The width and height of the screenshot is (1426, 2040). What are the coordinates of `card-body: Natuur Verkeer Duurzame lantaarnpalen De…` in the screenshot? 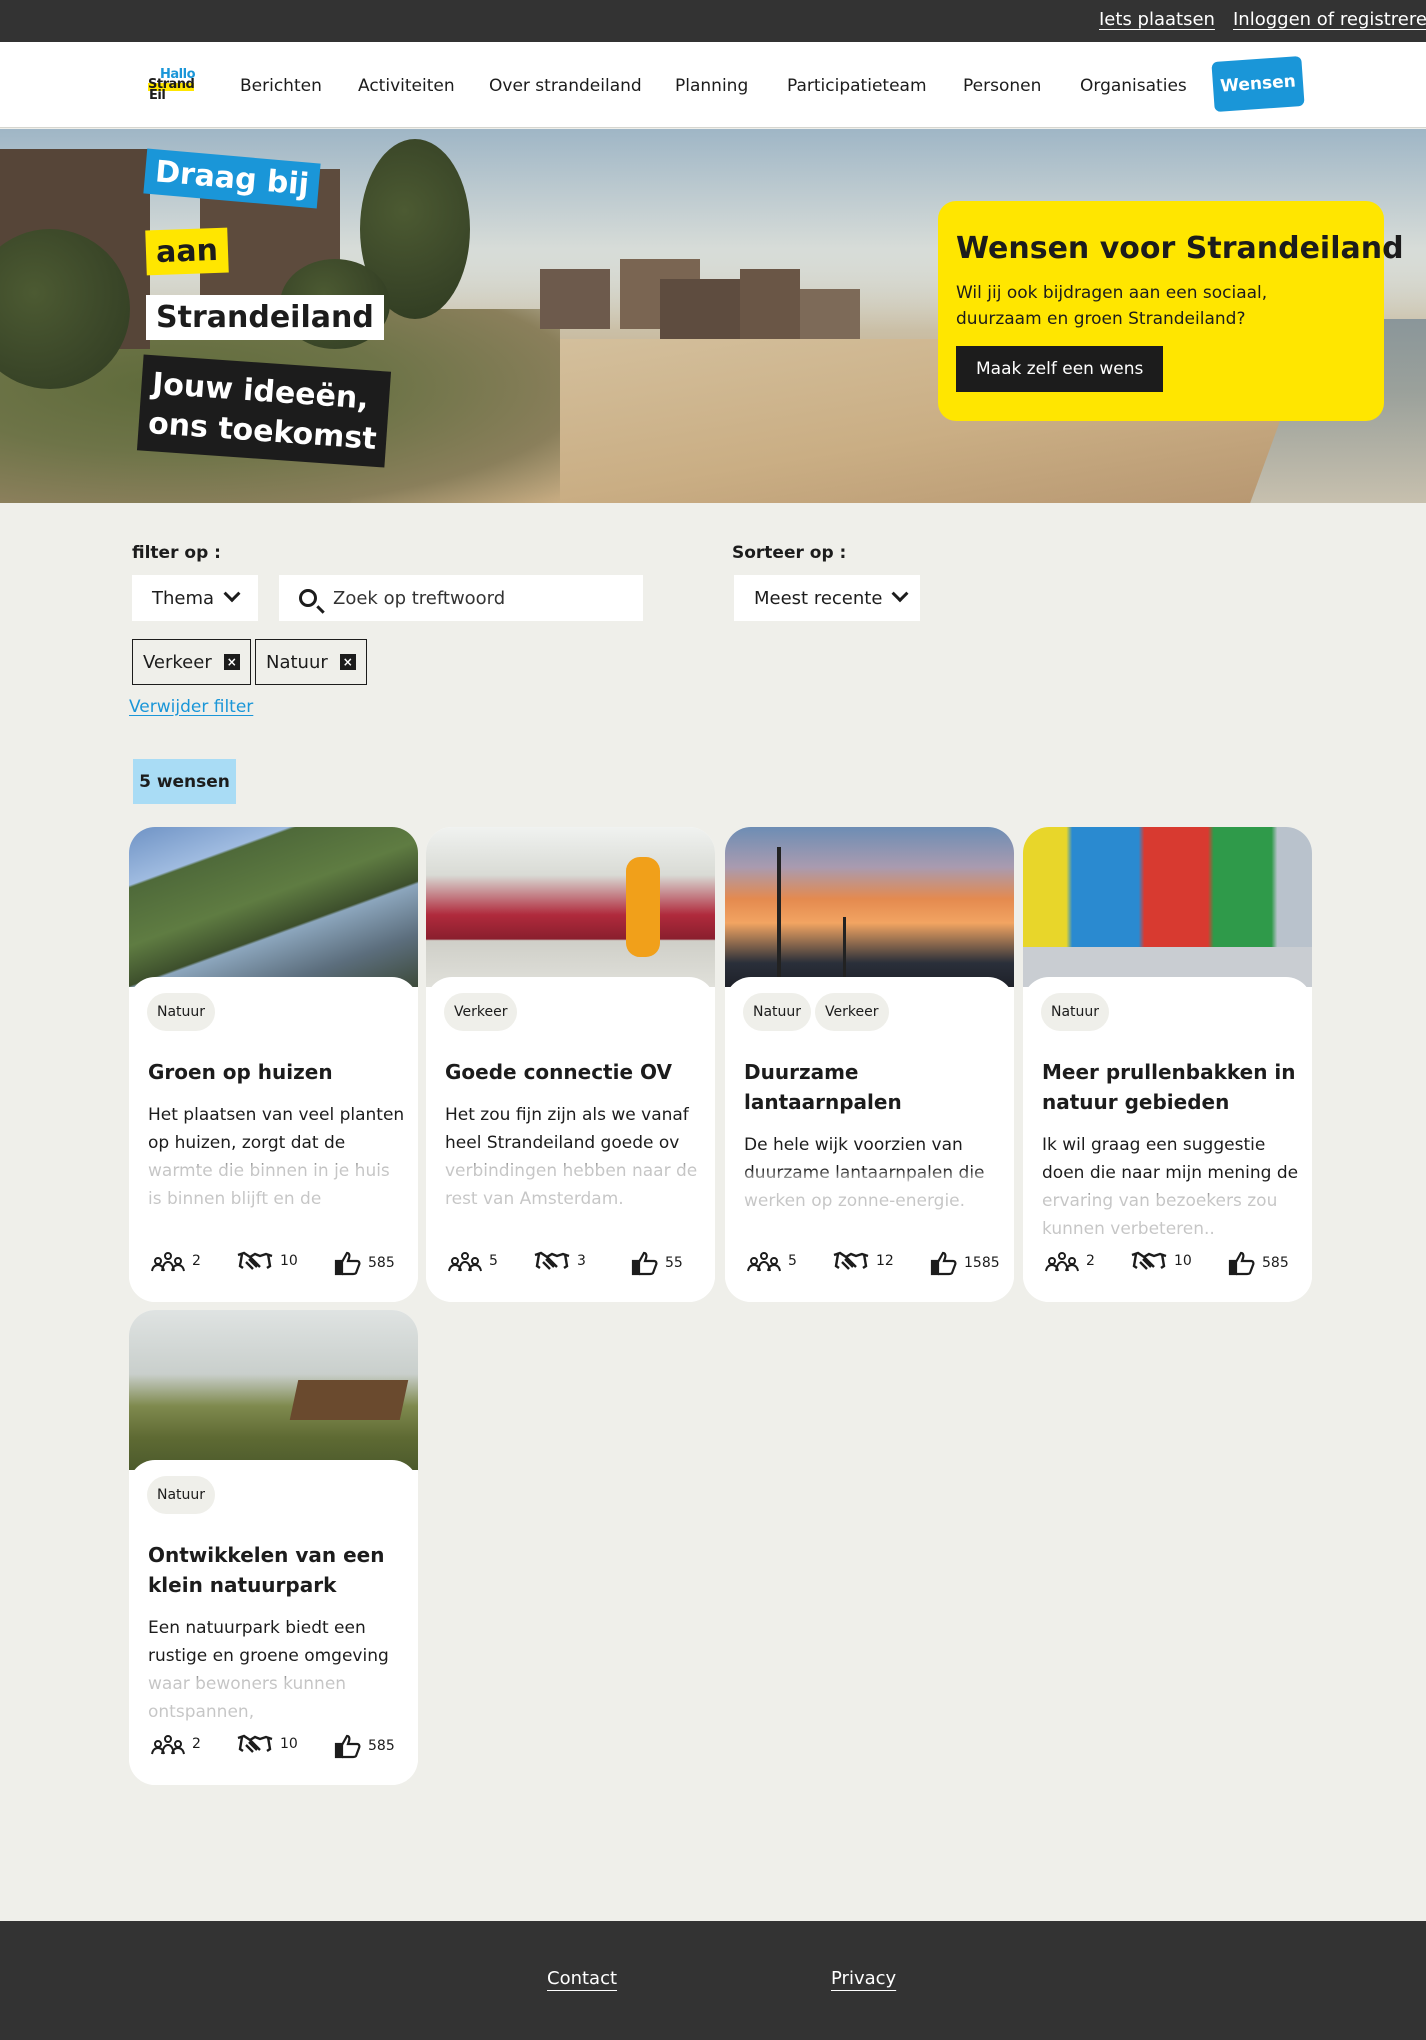 It's located at (869, 1139).